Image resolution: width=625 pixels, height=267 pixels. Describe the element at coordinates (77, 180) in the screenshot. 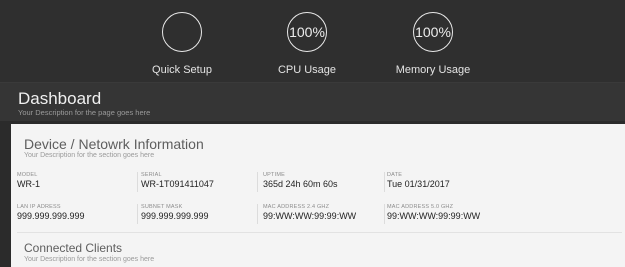

I see `field-model: MODEL WR-1` at that location.